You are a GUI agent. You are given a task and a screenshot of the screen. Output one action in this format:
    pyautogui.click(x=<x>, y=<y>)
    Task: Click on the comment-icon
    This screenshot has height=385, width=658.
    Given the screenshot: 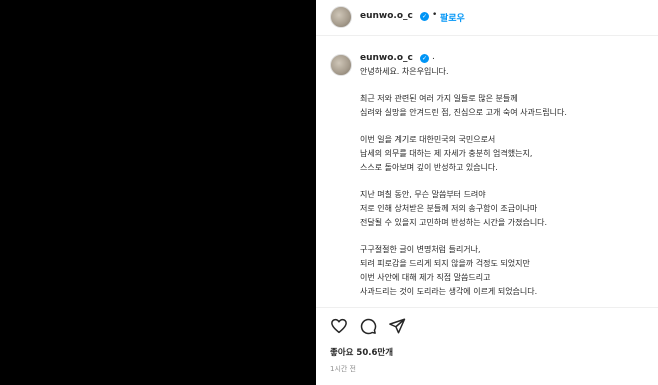 What is the action you would take?
    pyautogui.click(x=368, y=326)
    